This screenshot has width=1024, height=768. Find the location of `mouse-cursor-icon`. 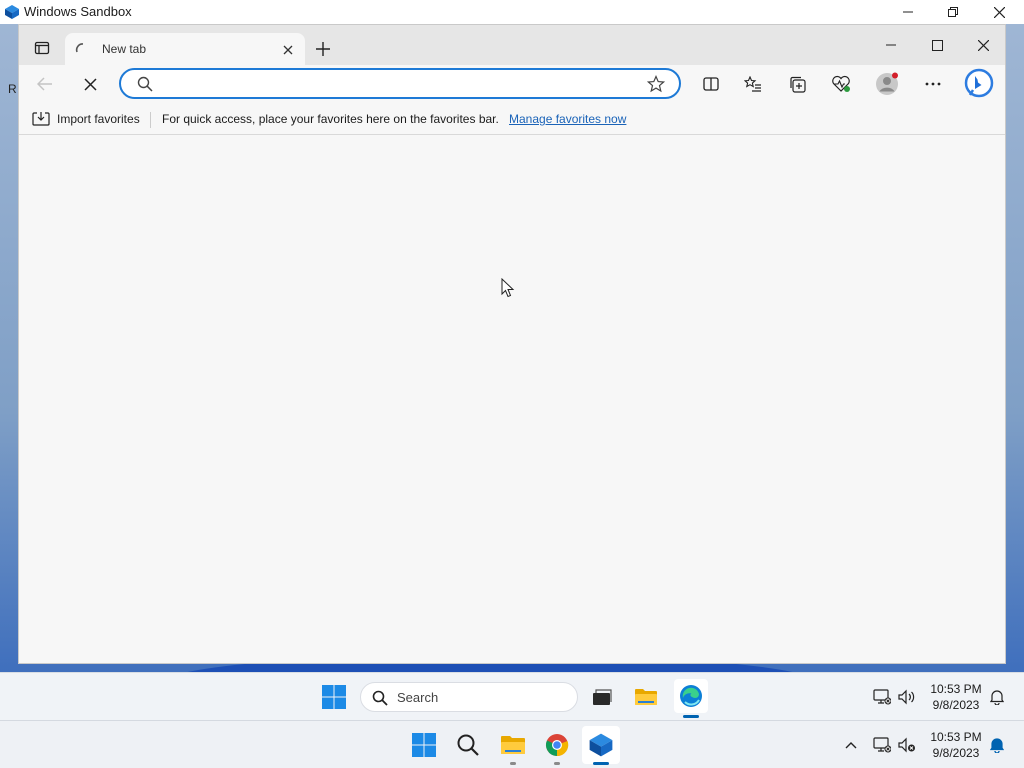

mouse-cursor-icon is located at coordinates (508, 288).